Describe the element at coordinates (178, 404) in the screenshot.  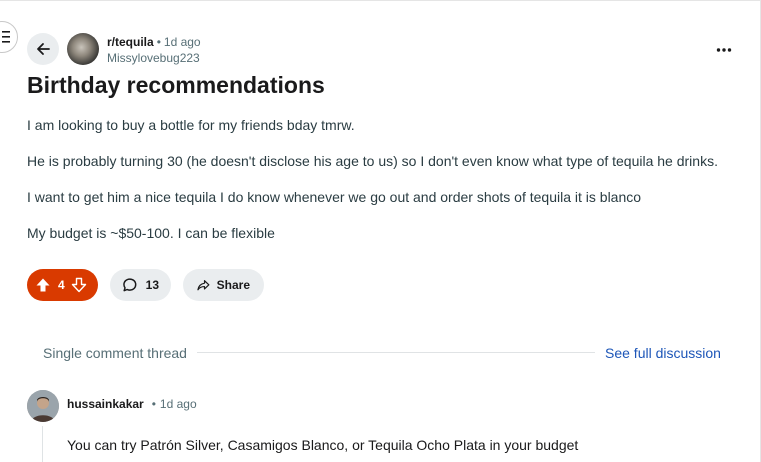
I see `comment-time: 1d ago` at that location.